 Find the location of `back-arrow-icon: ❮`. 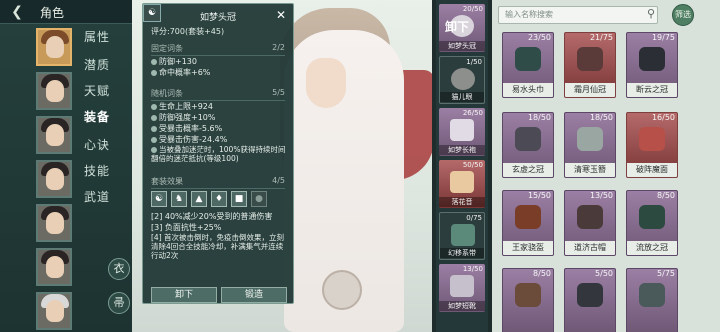

back-arrow-icon: ❮ is located at coordinates (17, 12).